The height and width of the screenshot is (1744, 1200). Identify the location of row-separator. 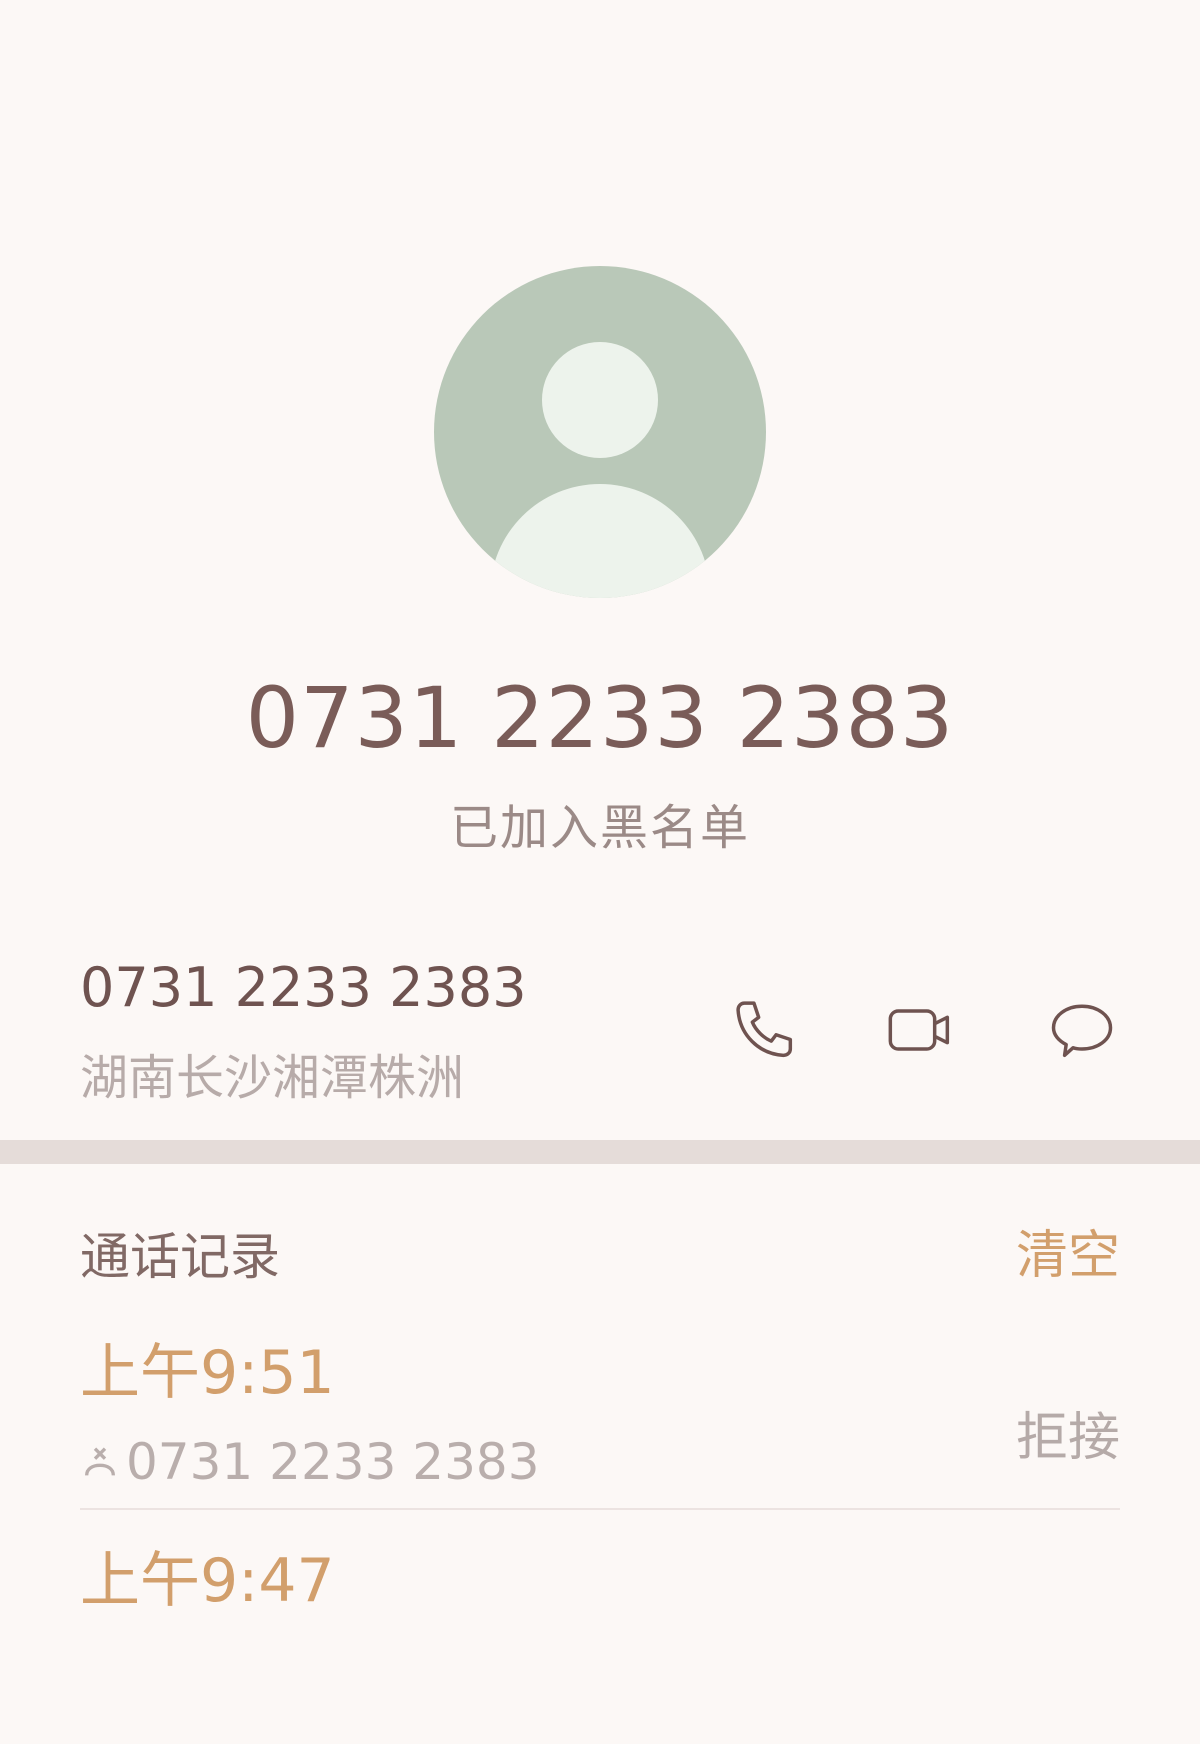
(600, 1509).